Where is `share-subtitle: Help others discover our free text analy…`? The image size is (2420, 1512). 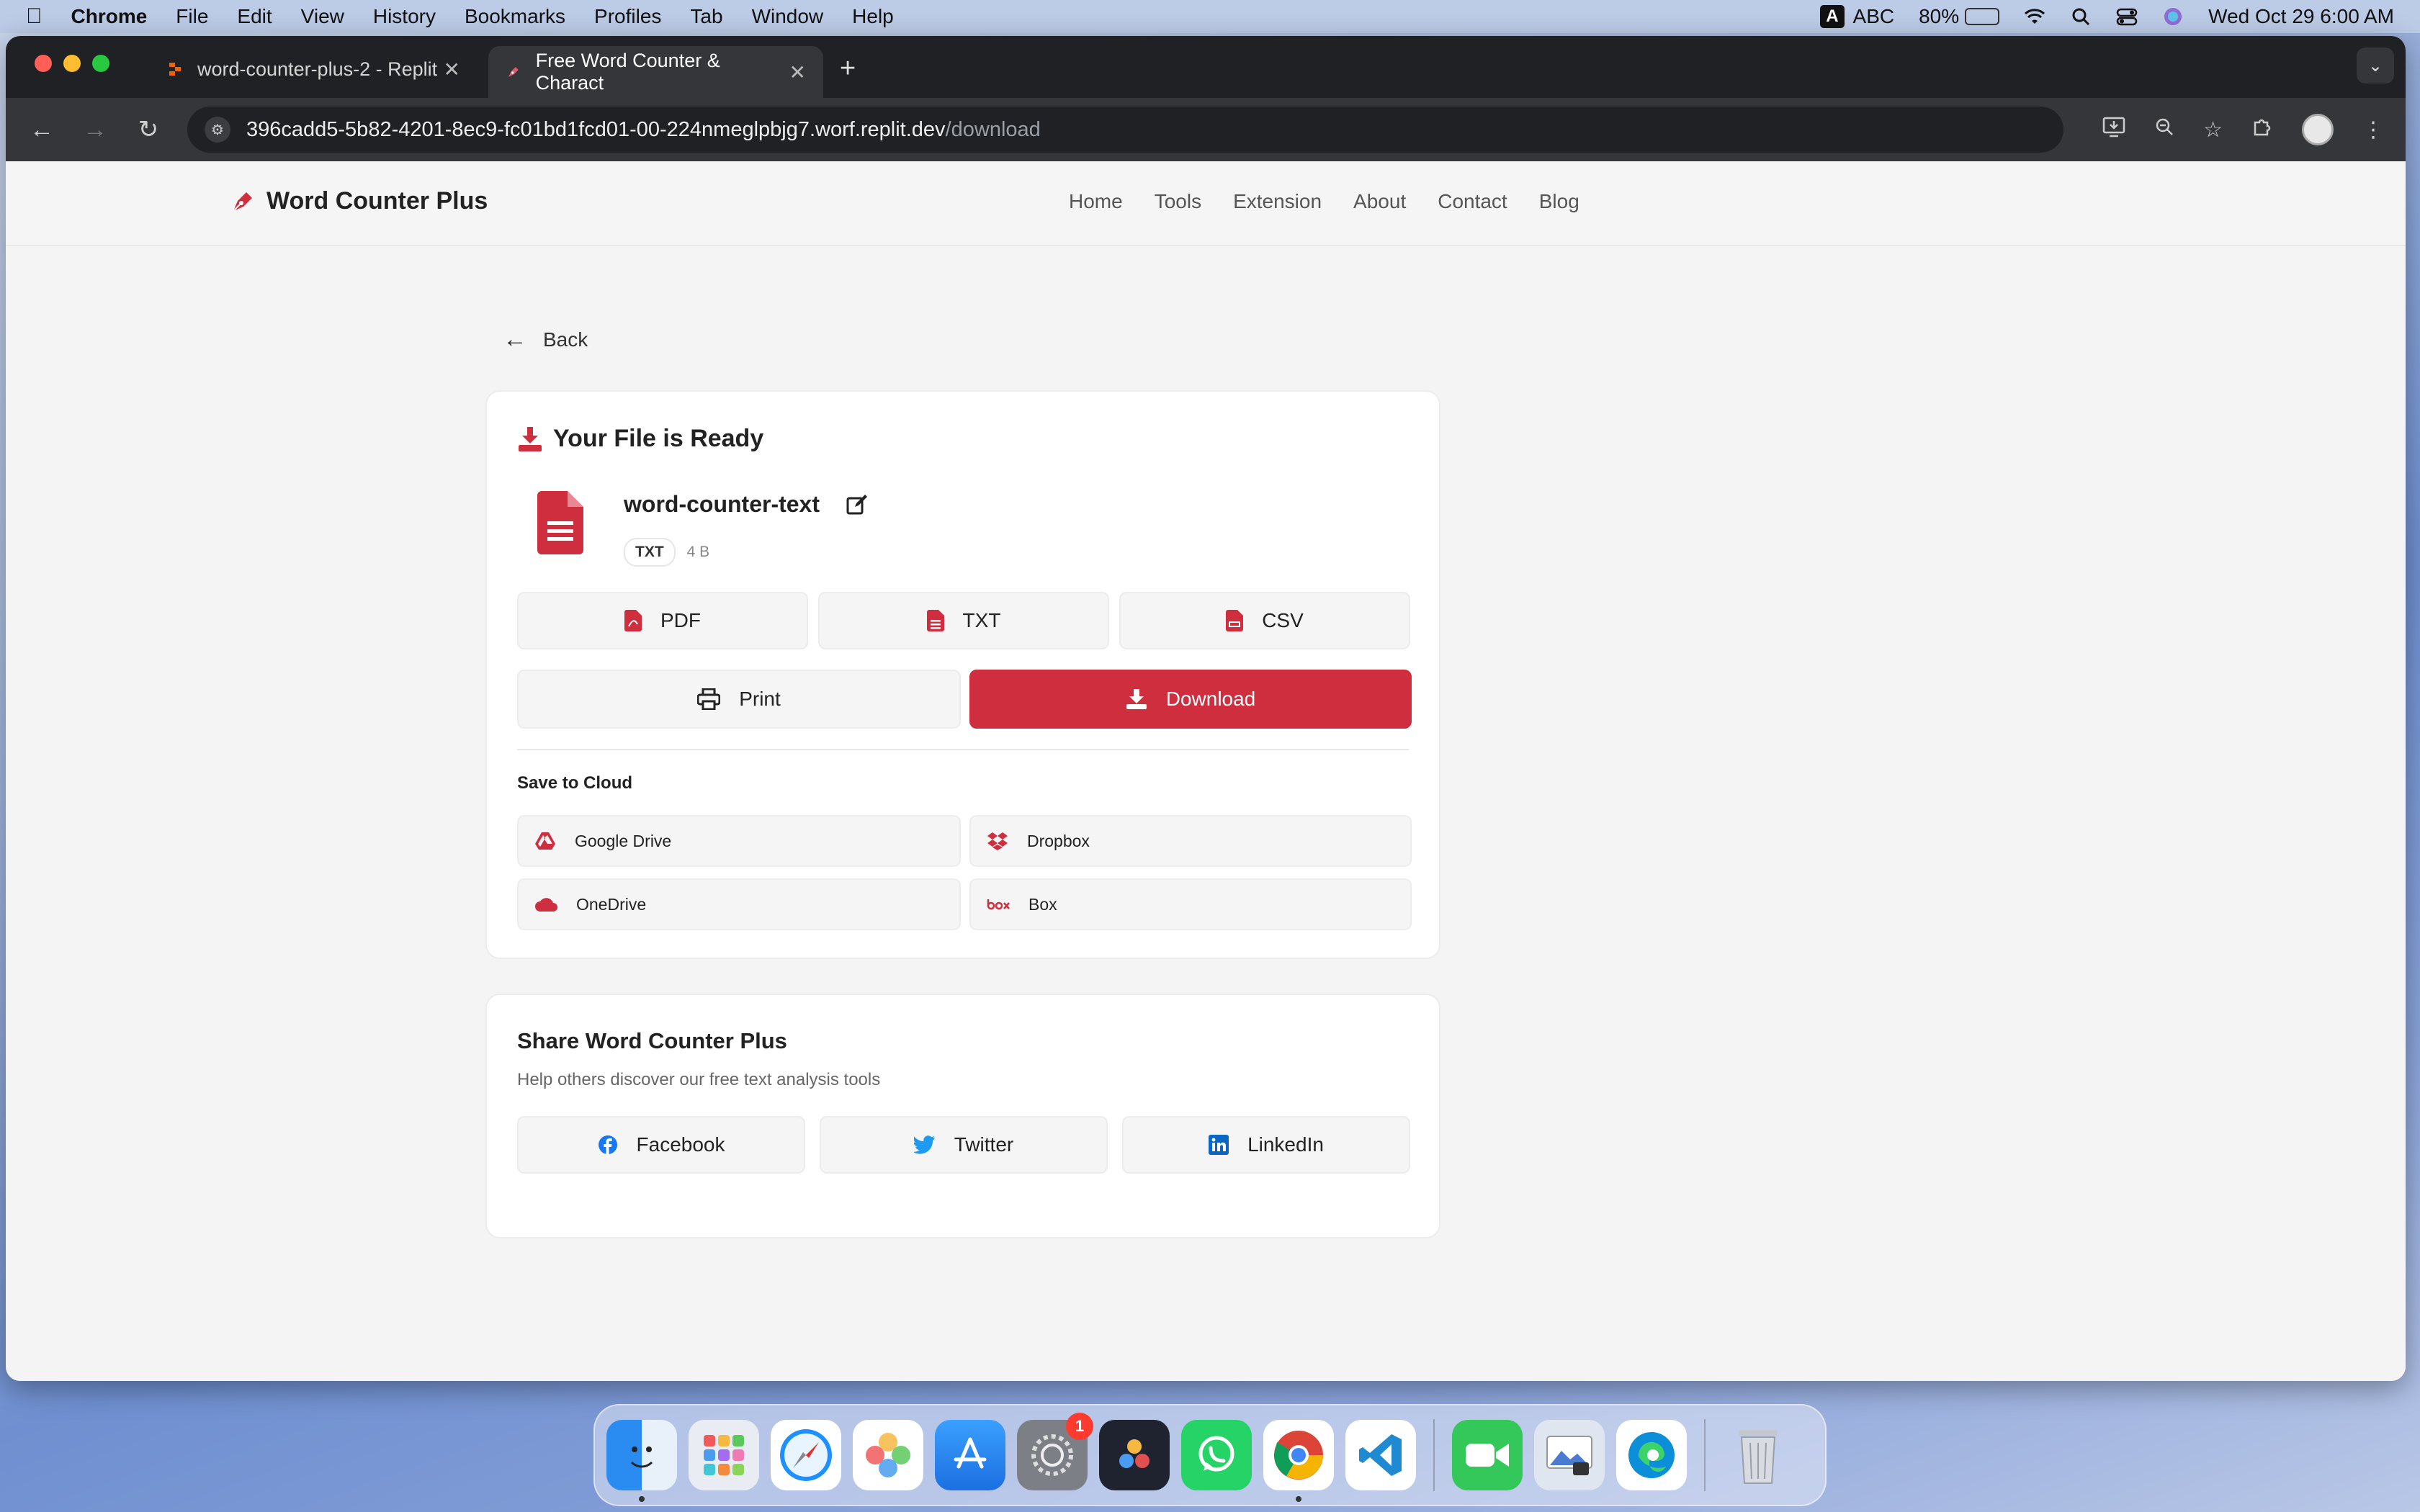
share-subtitle: Help others discover our free text analy… is located at coordinates (699, 1079).